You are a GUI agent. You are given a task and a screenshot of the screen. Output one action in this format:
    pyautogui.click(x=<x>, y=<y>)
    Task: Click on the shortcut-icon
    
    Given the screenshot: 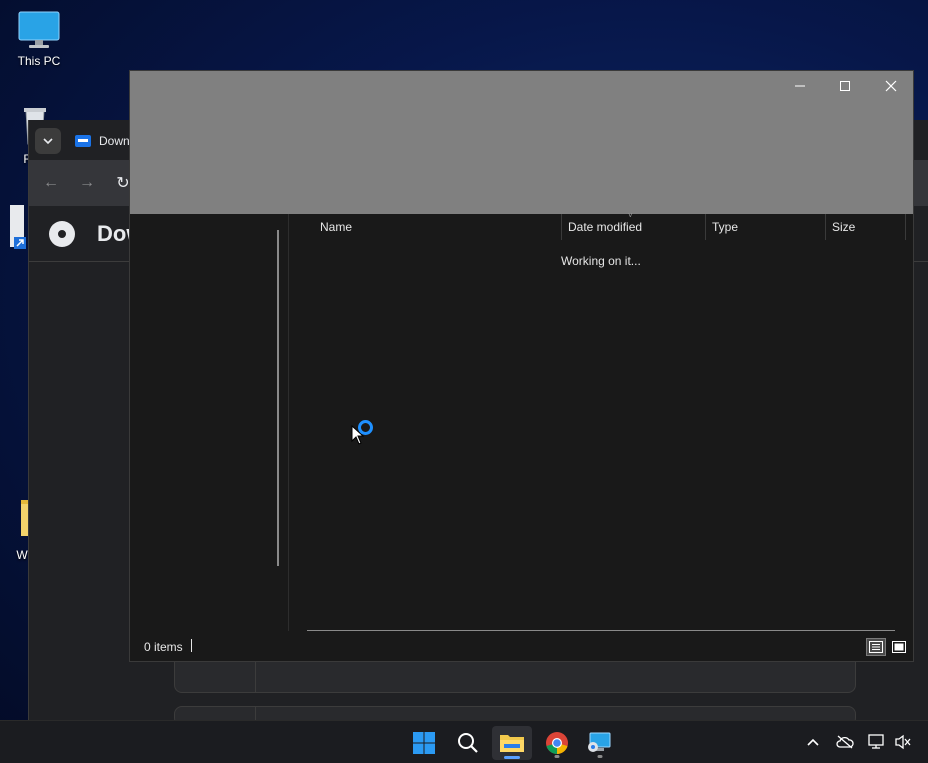 What is the action you would take?
    pyautogui.click(x=18, y=227)
    